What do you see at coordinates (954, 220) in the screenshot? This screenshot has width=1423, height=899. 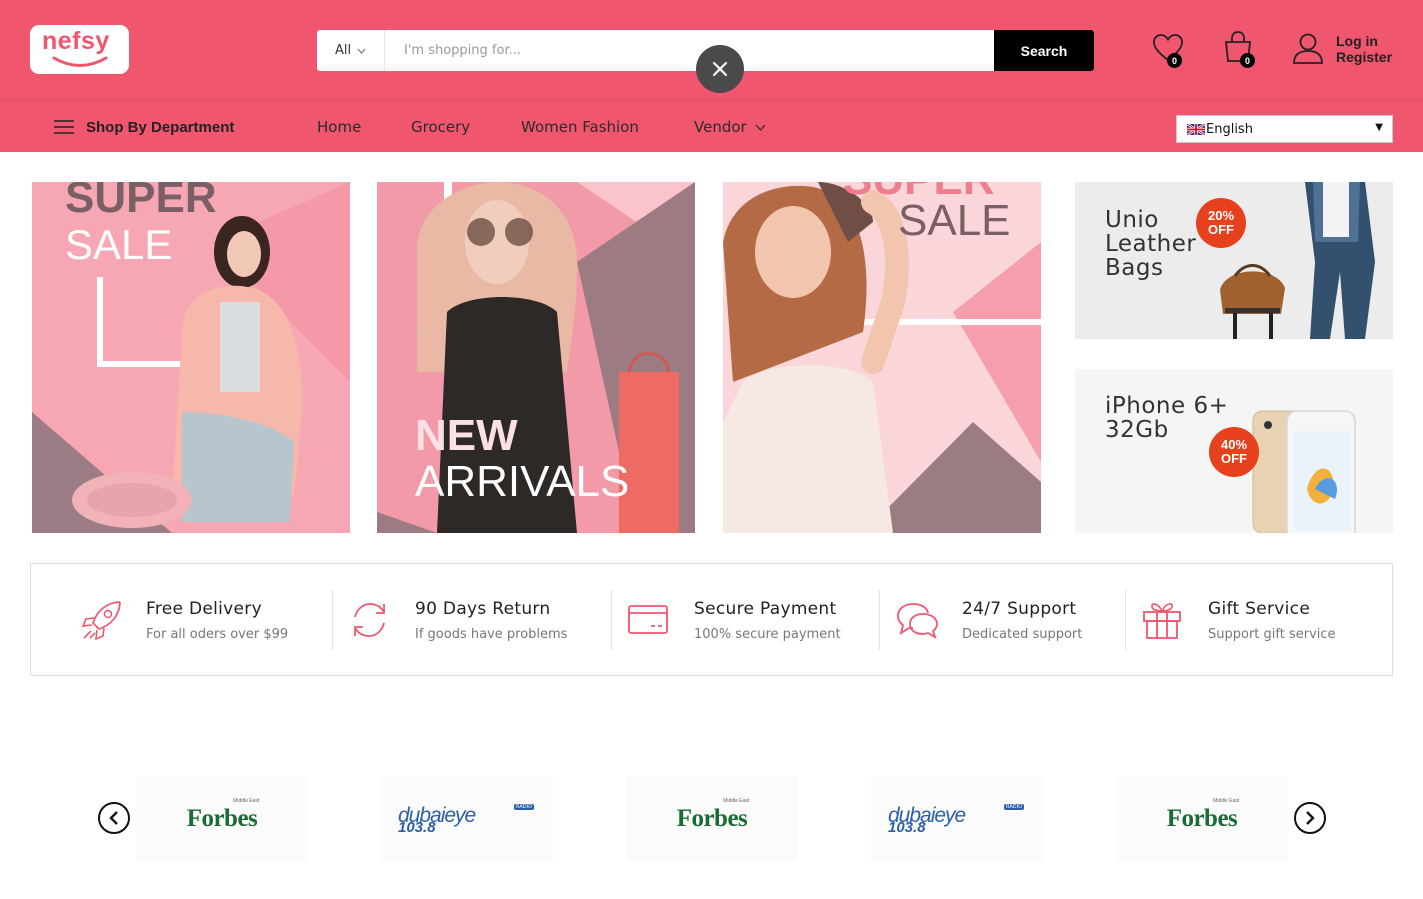 I see `banner-subheadline: SALE` at bounding box center [954, 220].